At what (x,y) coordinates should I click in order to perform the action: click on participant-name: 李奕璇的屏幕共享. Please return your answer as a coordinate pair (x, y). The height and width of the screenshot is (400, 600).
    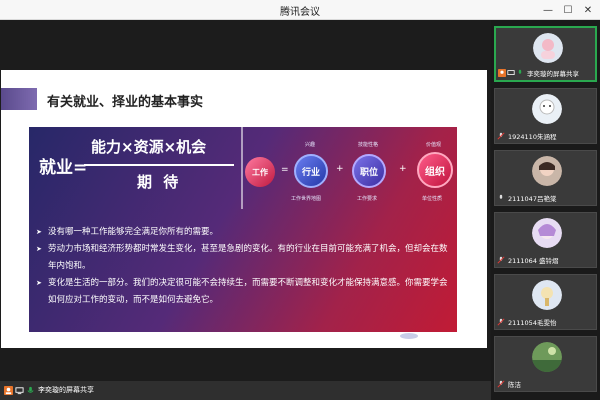
    Looking at the image, I should click on (553, 74).